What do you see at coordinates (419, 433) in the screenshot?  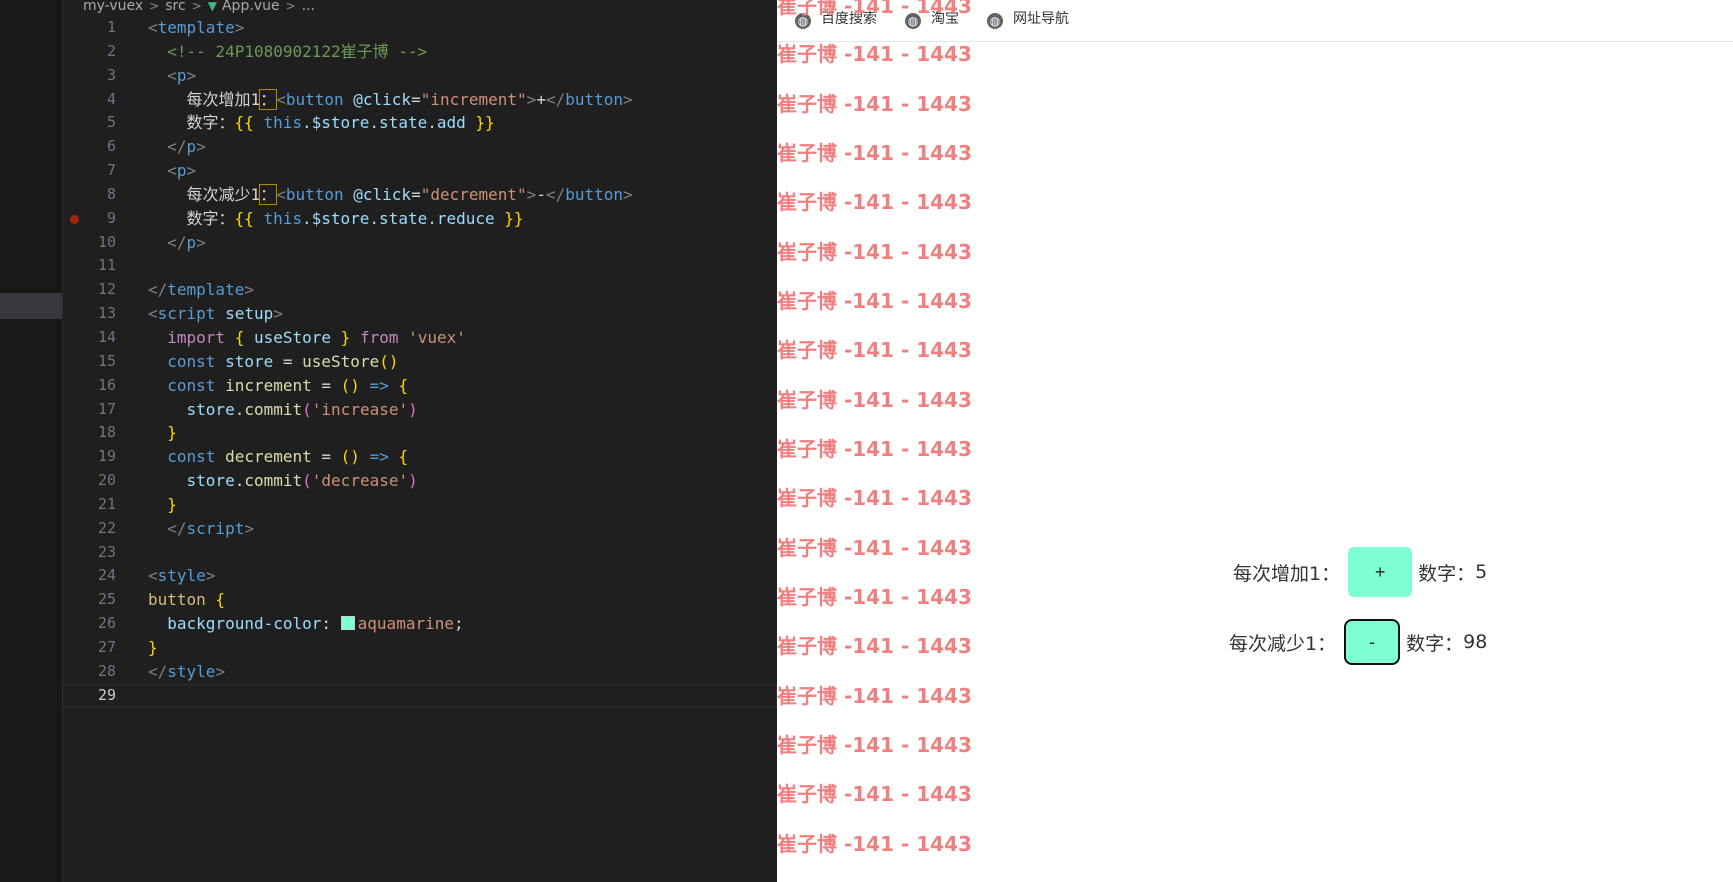 I see `code-line: 18 }` at bounding box center [419, 433].